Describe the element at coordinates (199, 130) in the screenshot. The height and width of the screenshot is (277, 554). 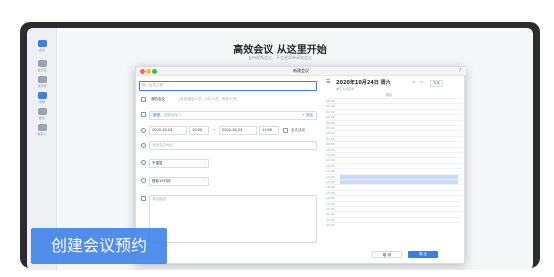
I see `start-time-field: 10:00` at that location.